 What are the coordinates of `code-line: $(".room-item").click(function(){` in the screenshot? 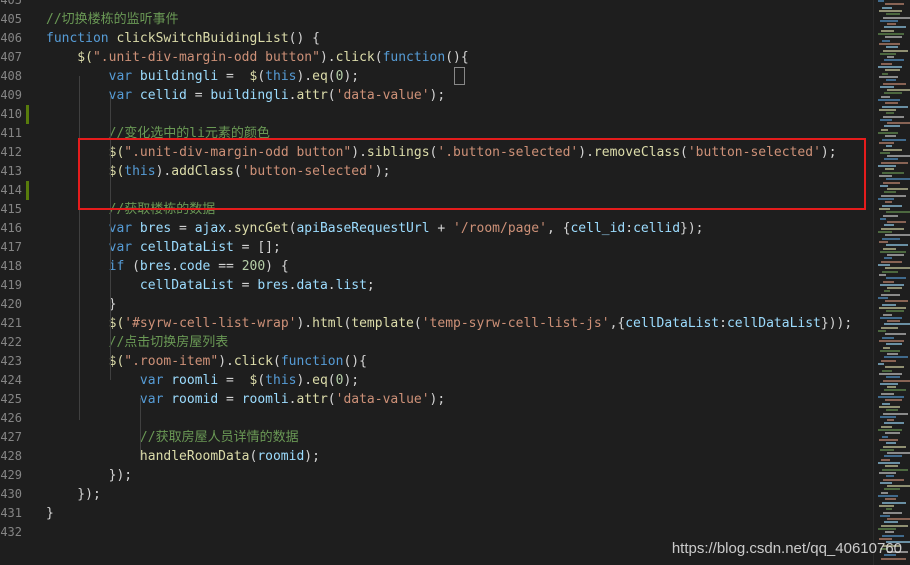 It's located at (206, 361).